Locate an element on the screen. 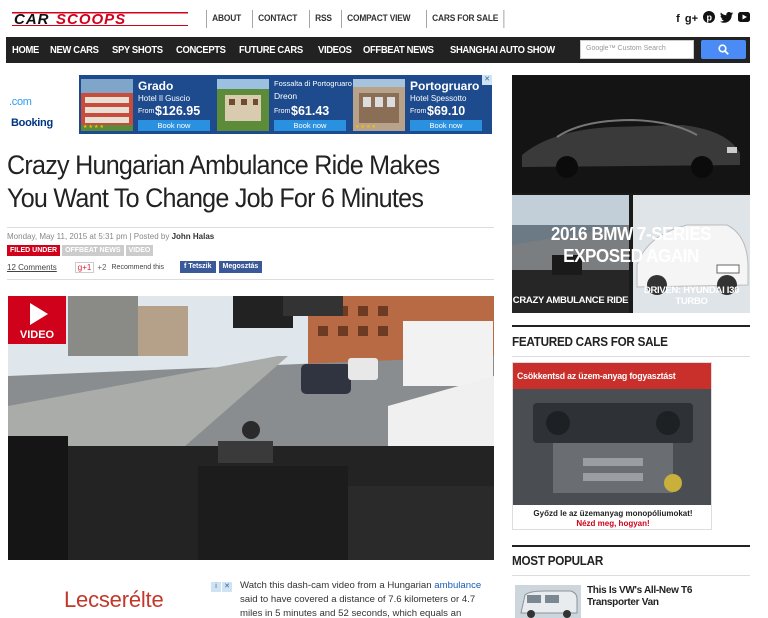 The image size is (768, 618). hotel-photo is located at coordinates (243, 105).